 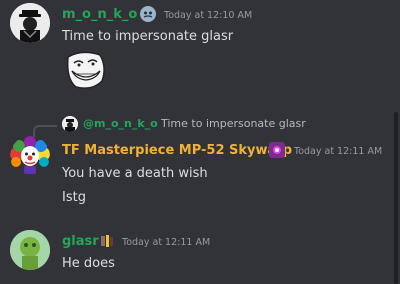 I want to click on spy-avatar-icon, so click(x=30, y=23).